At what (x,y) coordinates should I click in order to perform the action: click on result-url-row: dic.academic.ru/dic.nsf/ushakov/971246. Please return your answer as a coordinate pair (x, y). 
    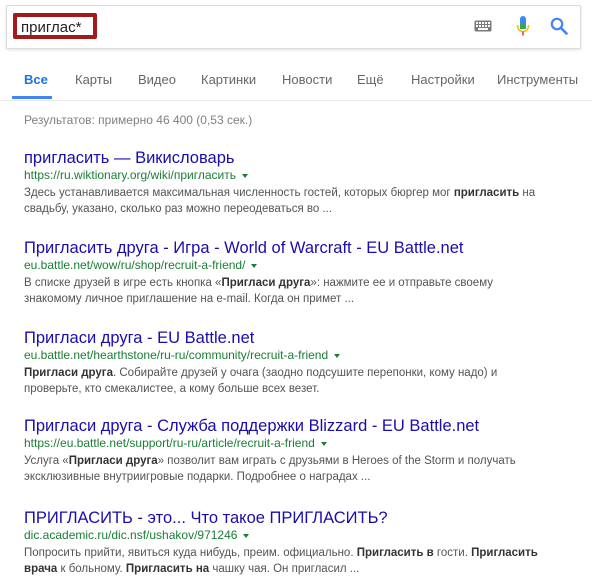
    Looking at the image, I should click on (296, 535).